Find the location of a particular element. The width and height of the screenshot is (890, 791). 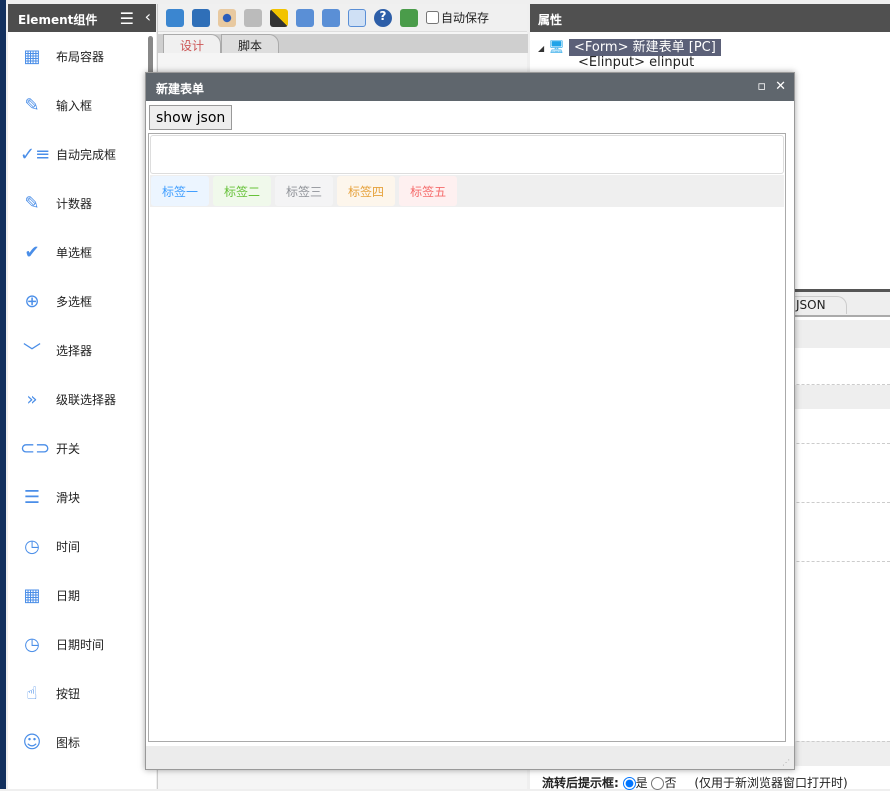

dialog-titlebar: 新建表单 ▫ ✕ is located at coordinates (470, 87).